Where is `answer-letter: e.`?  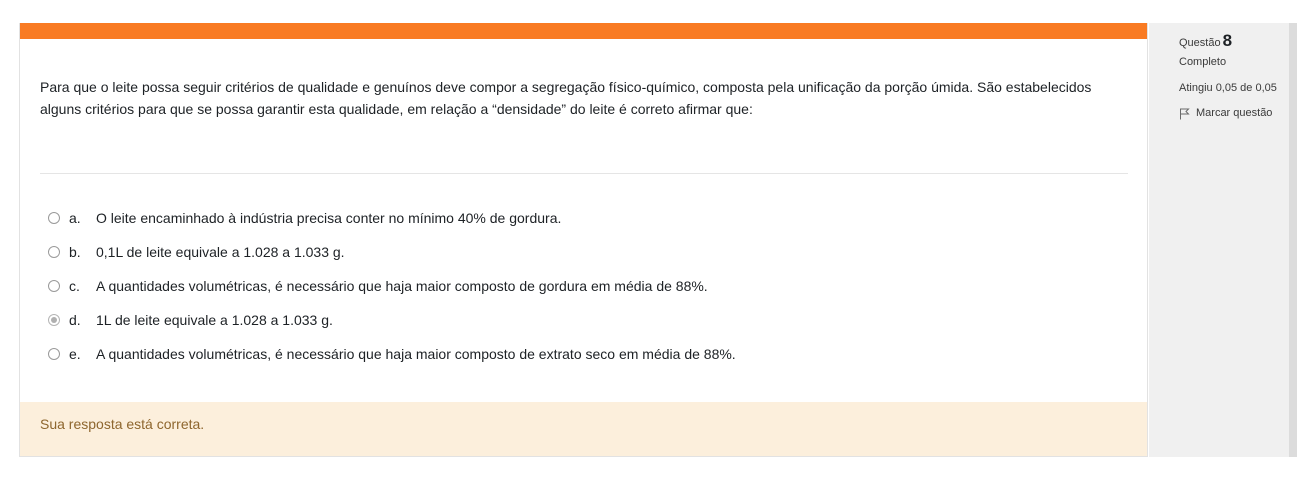
answer-letter: e. is located at coordinates (75, 354).